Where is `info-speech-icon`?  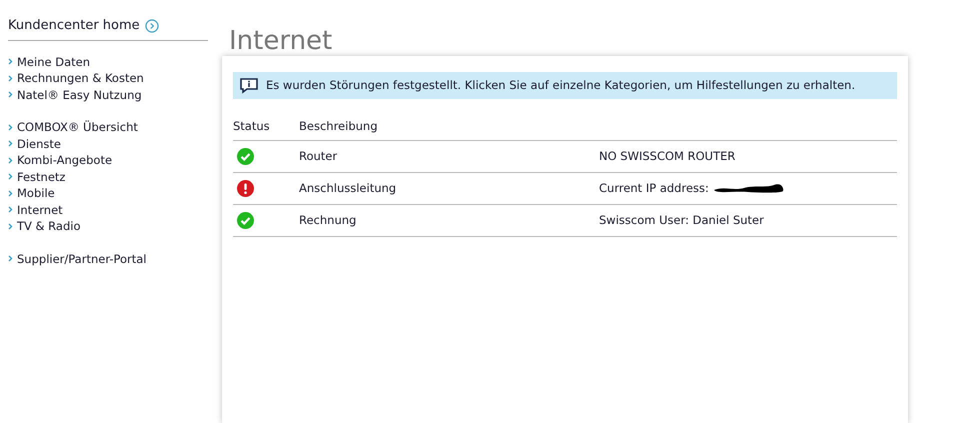
info-speech-icon is located at coordinates (249, 85).